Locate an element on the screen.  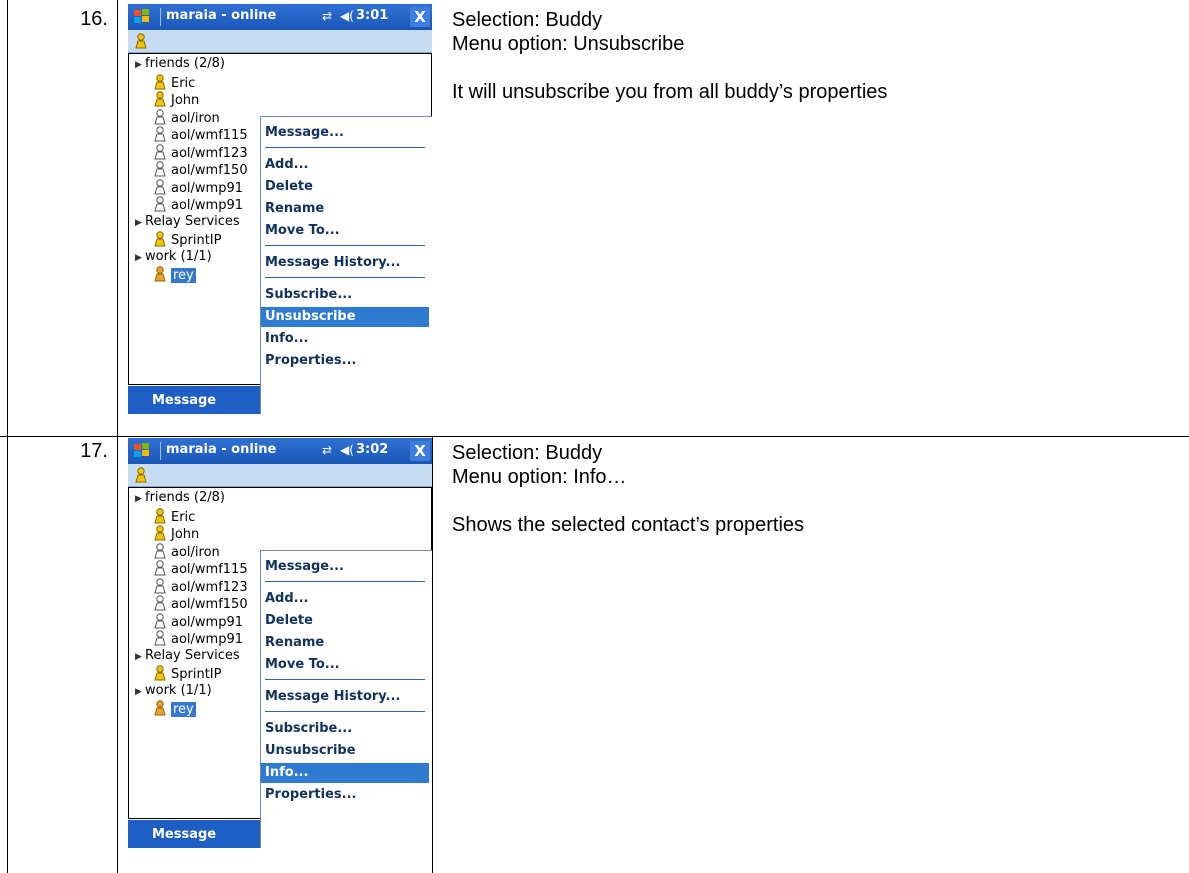
clock: 3:01 is located at coordinates (372, 15).